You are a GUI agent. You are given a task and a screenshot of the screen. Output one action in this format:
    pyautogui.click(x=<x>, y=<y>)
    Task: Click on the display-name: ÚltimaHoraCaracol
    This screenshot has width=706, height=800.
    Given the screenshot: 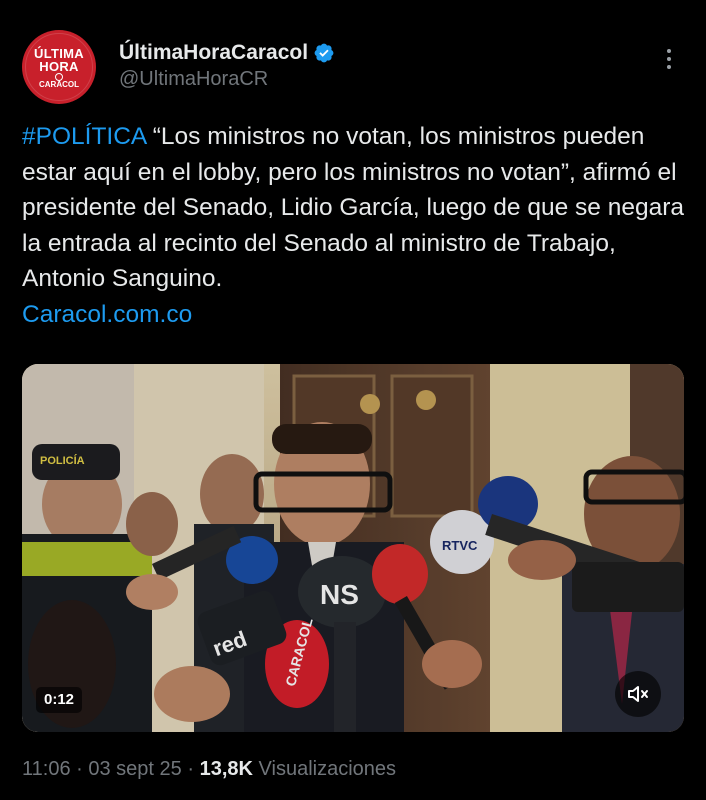 What is the action you would take?
    pyautogui.click(x=213, y=53)
    